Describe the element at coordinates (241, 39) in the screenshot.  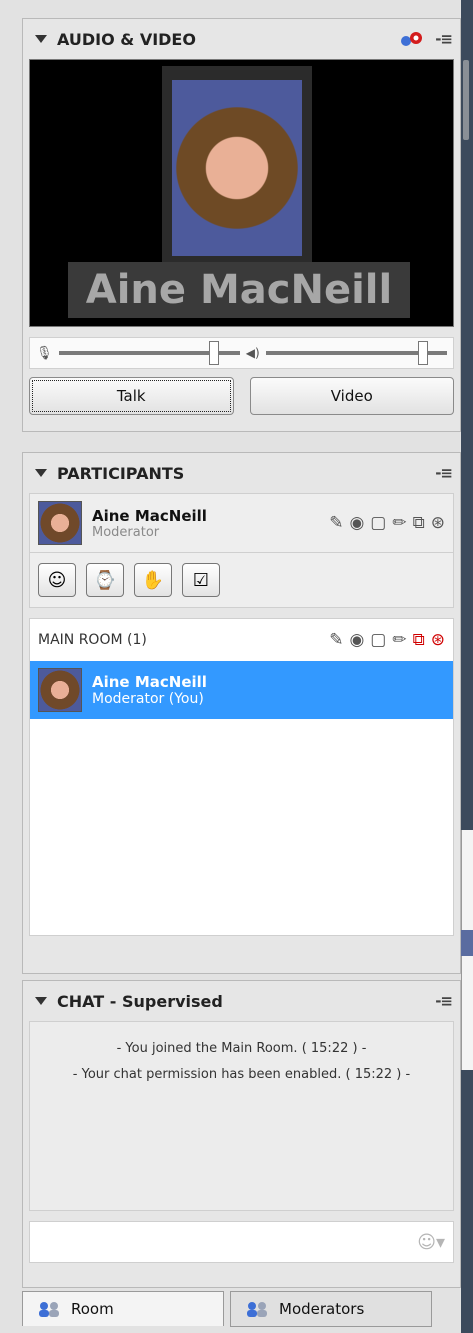
I see `audio-video-header: AUDIO & VIDEO -≡` at that location.